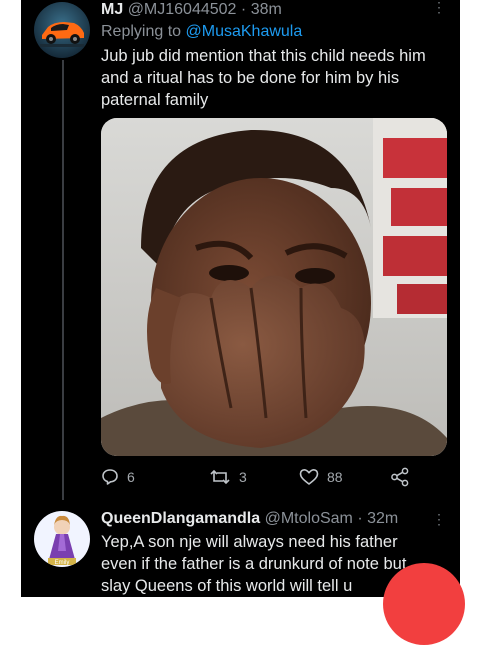  I want to click on display-name: MJ, so click(112, 9).